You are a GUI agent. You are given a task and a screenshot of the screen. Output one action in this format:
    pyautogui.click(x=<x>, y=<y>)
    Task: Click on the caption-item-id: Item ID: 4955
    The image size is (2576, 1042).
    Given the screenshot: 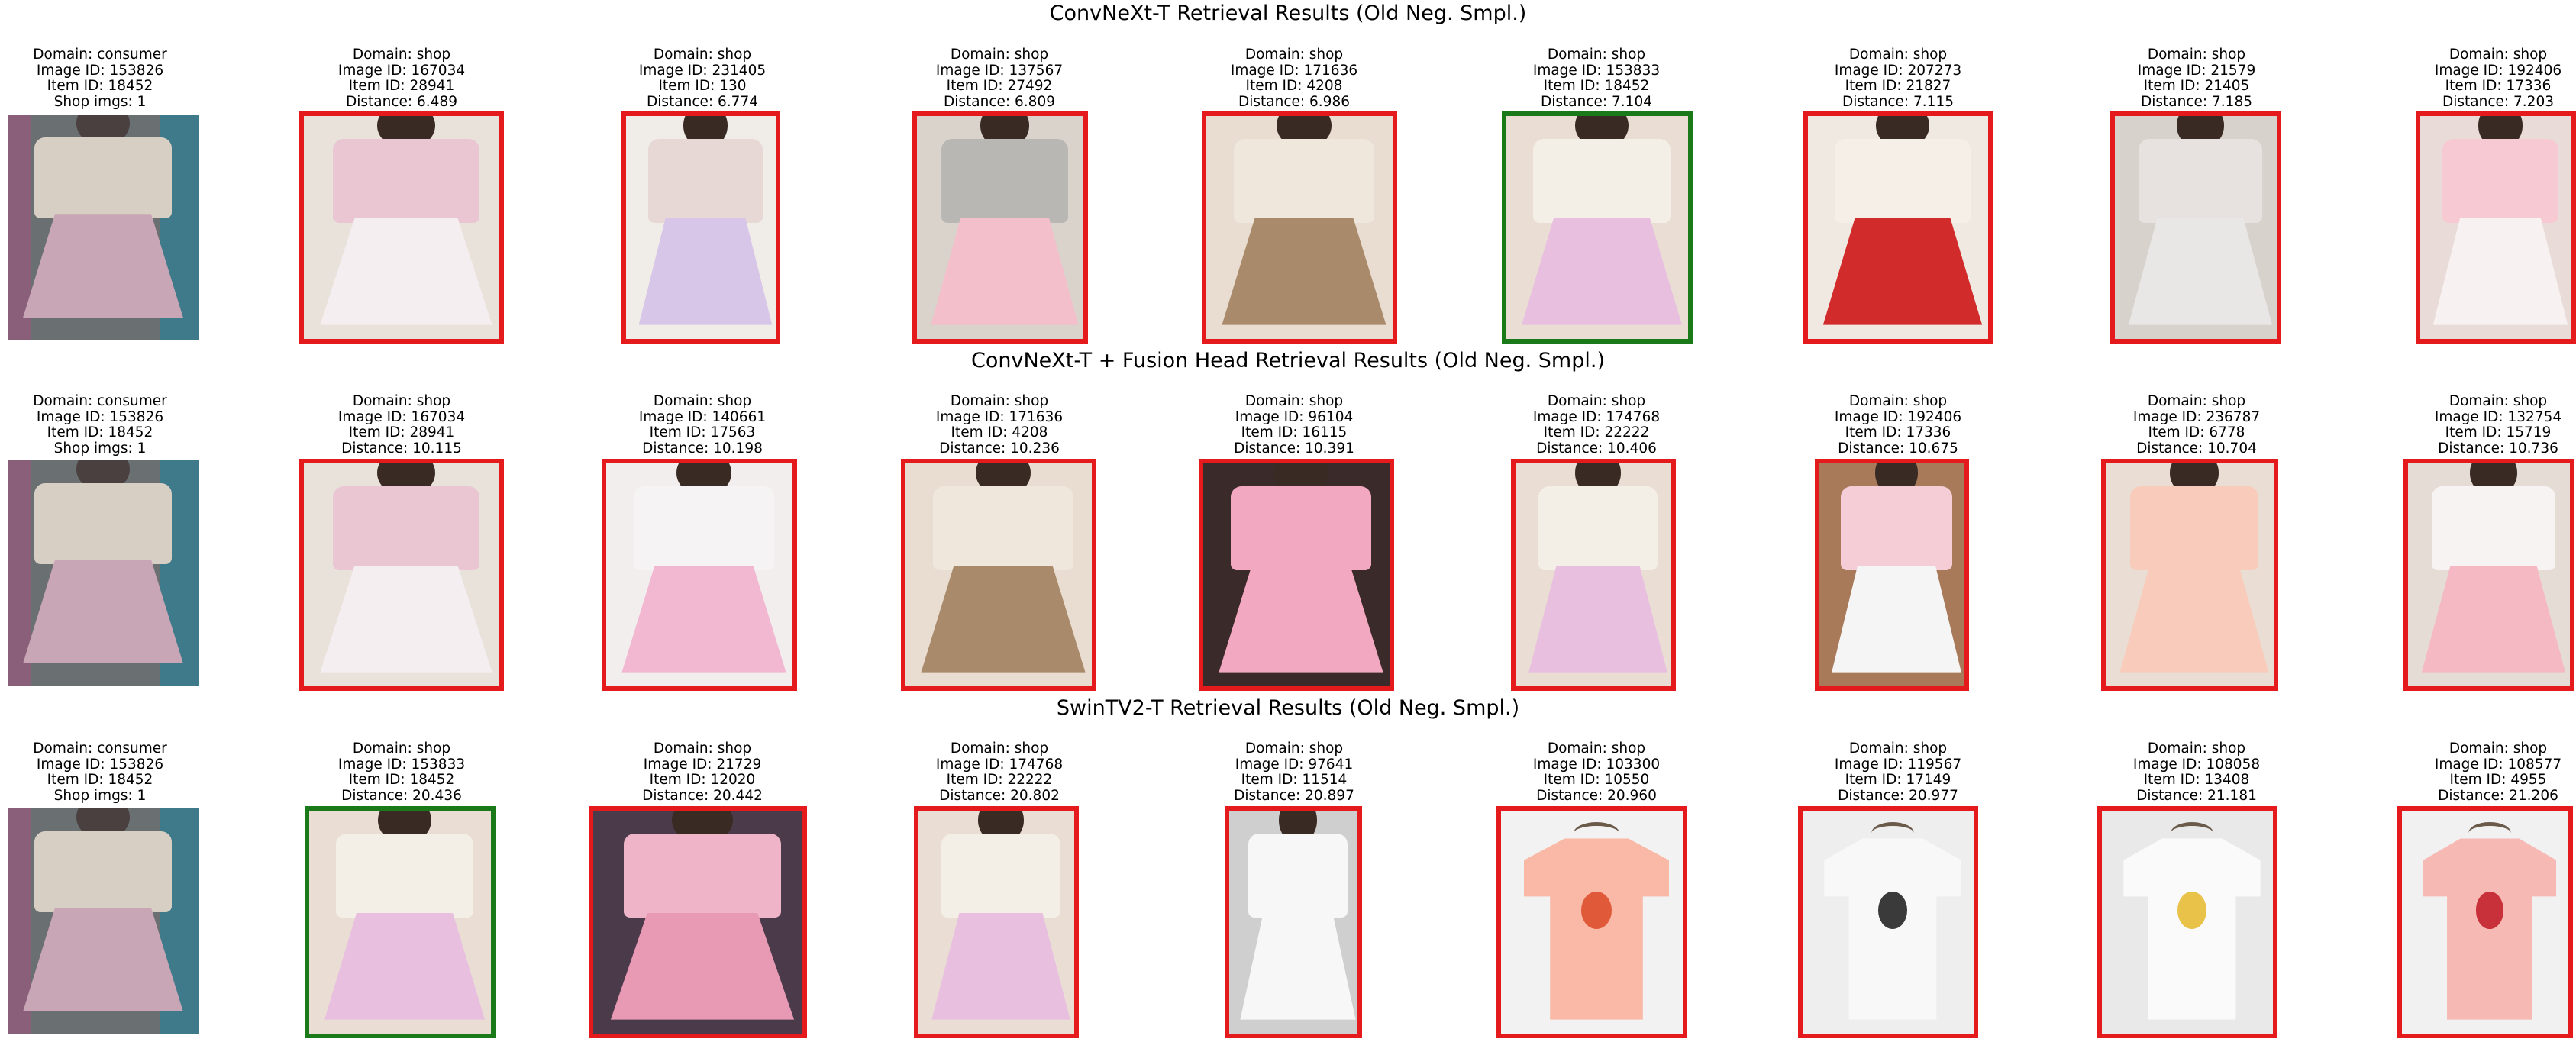 What is the action you would take?
    pyautogui.click(x=2498, y=780)
    